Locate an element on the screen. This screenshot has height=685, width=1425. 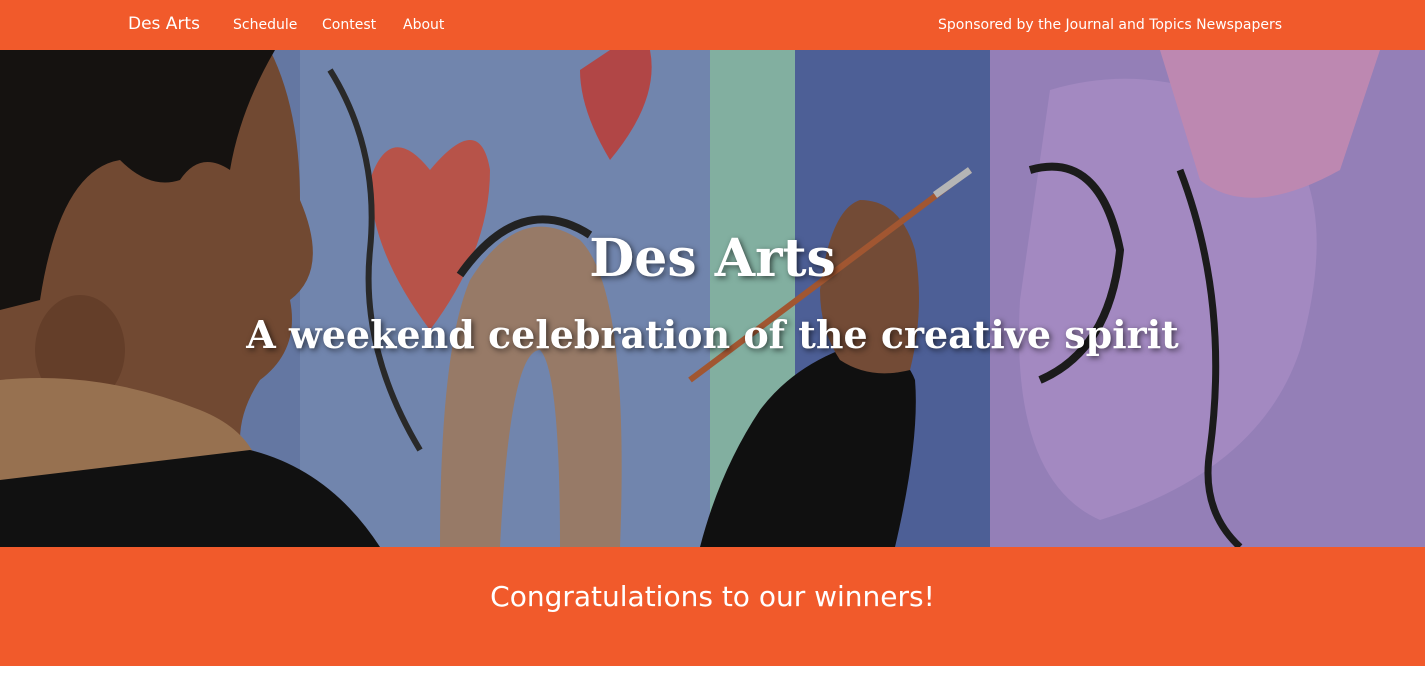
brand-link: Des Arts is located at coordinates (164, 24).